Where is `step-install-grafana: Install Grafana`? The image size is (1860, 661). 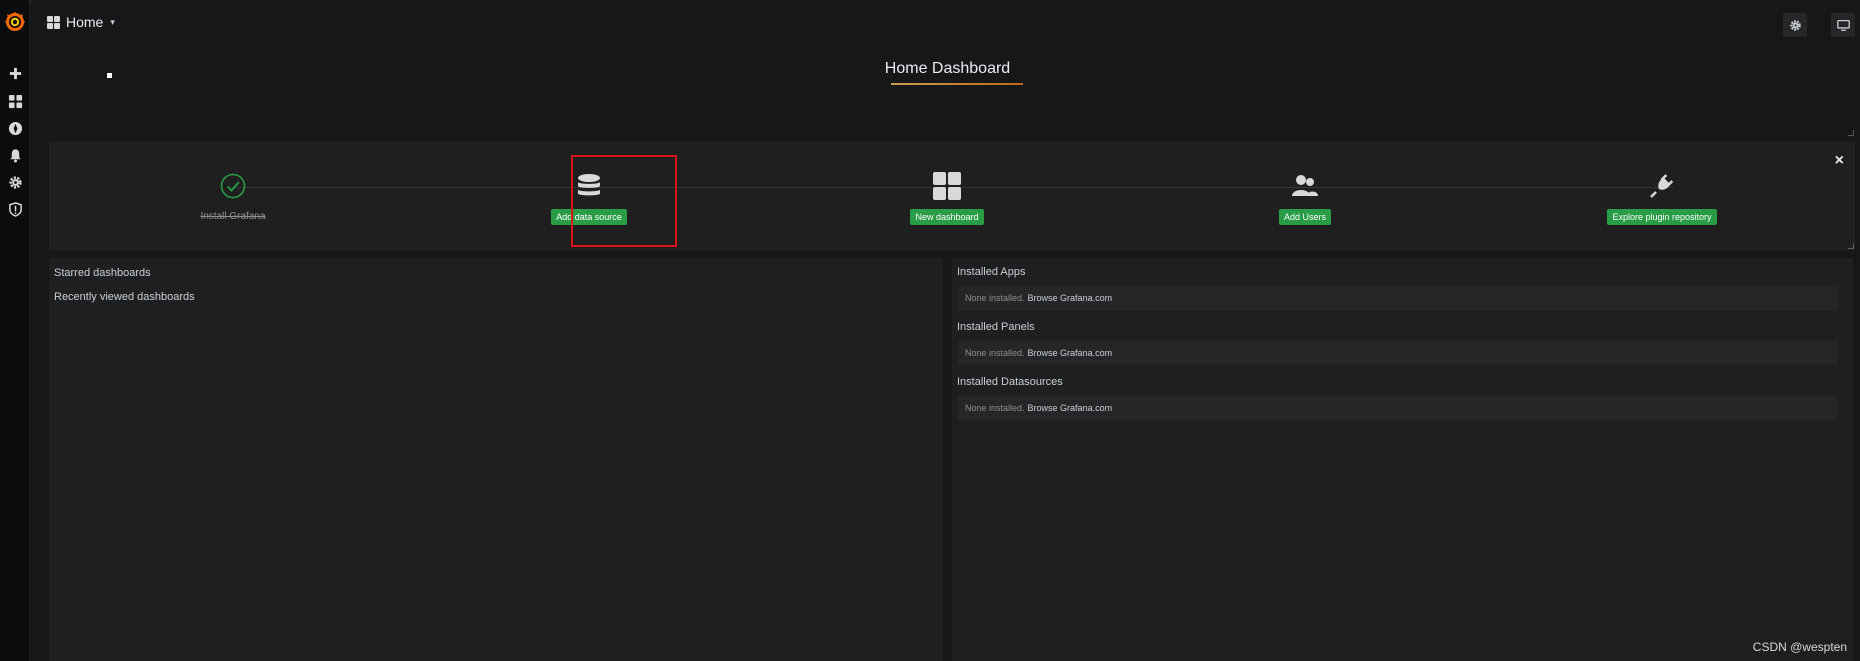 step-install-grafana: Install Grafana is located at coordinates (233, 196).